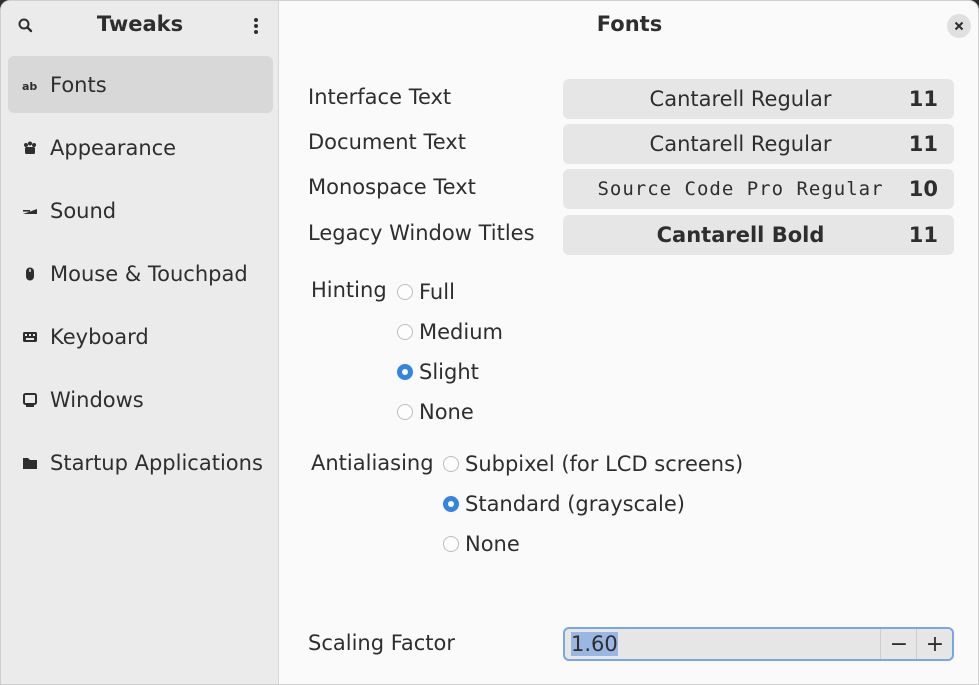 This screenshot has width=979, height=685. I want to click on sidebar-item-appearance: Appearance, so click(140, 147).